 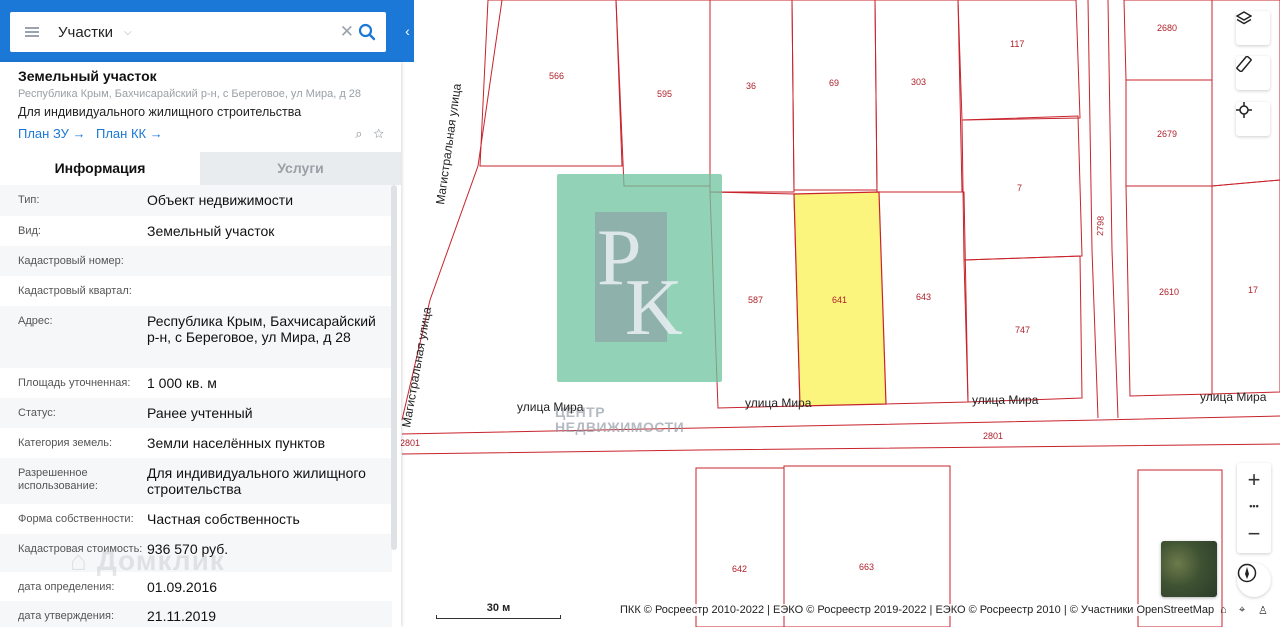 I want to click on svg-text: K, so click(x=654, y=308).